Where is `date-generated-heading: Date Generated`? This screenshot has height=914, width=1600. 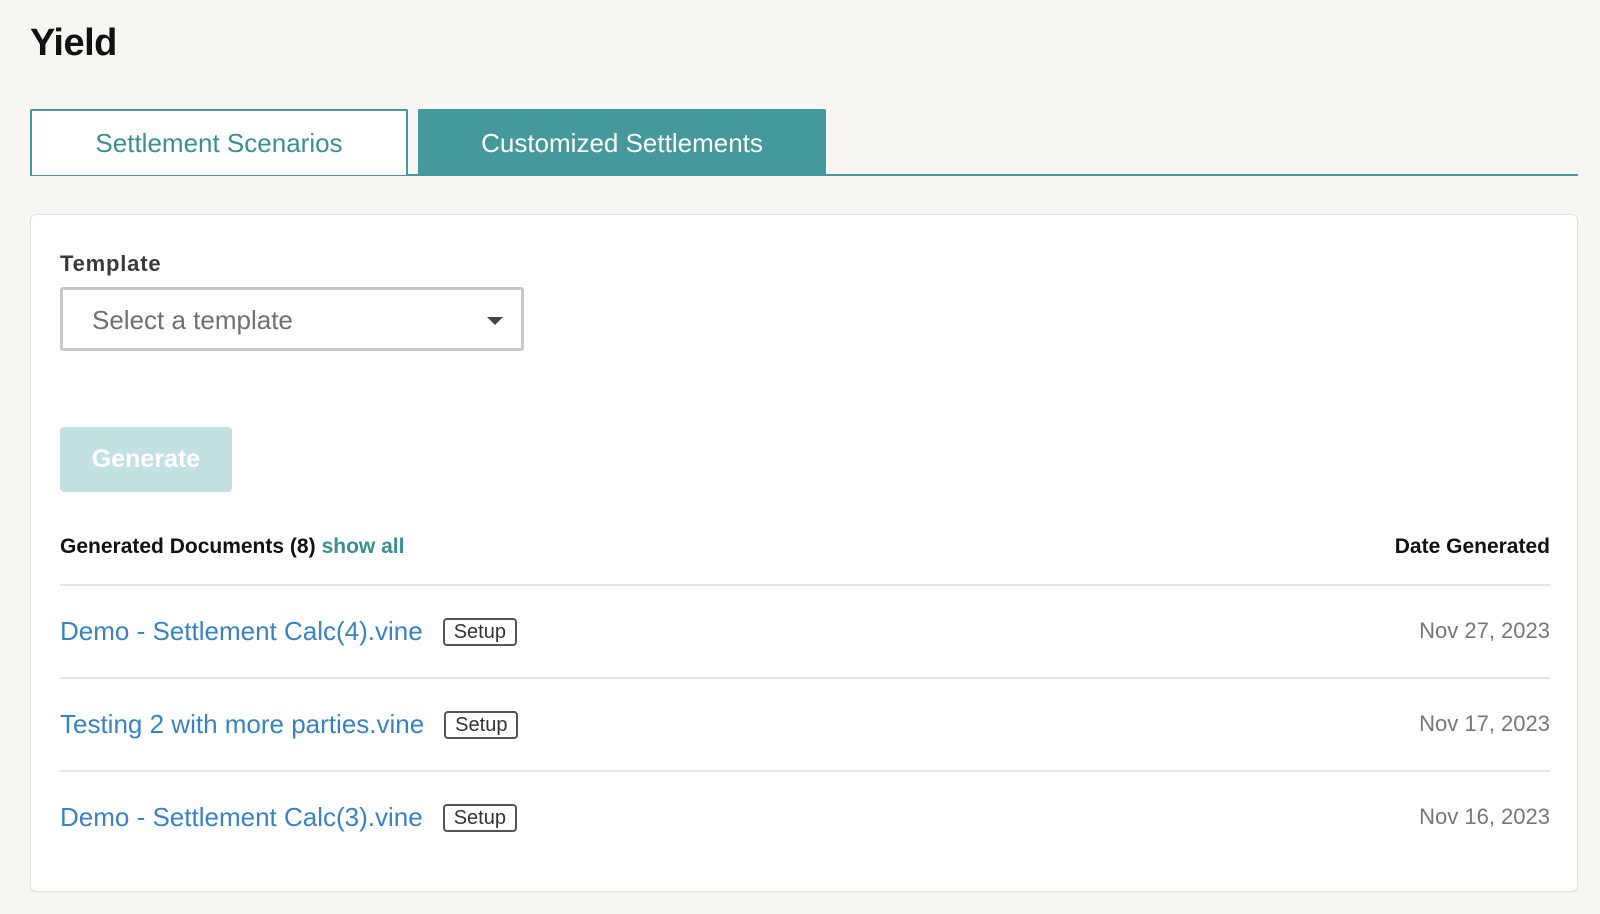 date-generated-heading: Date Generated is located at coordinates (1472, 546).